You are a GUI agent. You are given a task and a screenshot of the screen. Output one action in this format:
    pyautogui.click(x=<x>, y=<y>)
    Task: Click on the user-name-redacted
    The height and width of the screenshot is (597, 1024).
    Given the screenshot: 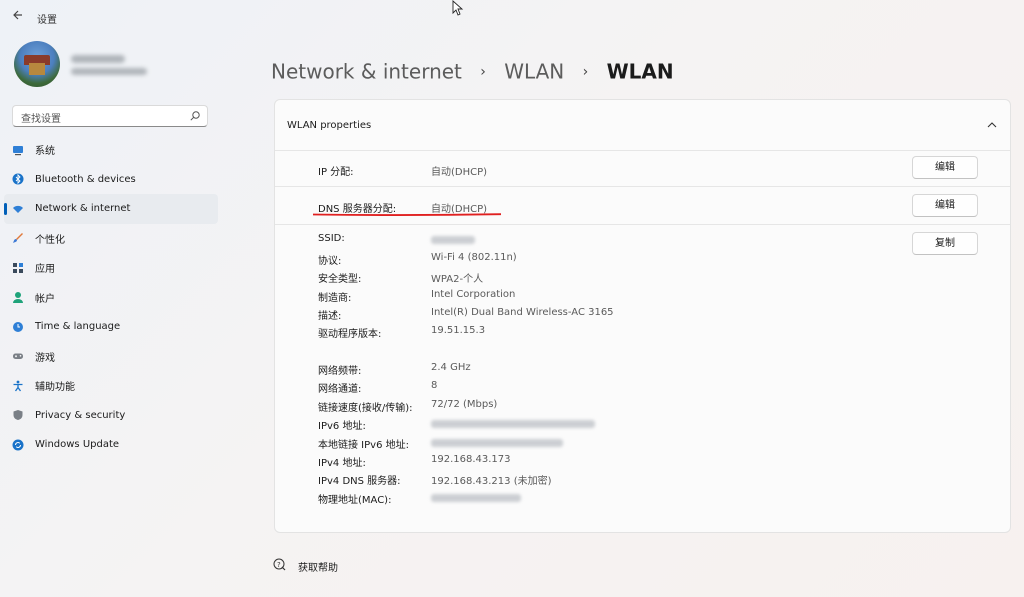 What is the action you would take?
    pyautogui.click(x=98, y=59)
    